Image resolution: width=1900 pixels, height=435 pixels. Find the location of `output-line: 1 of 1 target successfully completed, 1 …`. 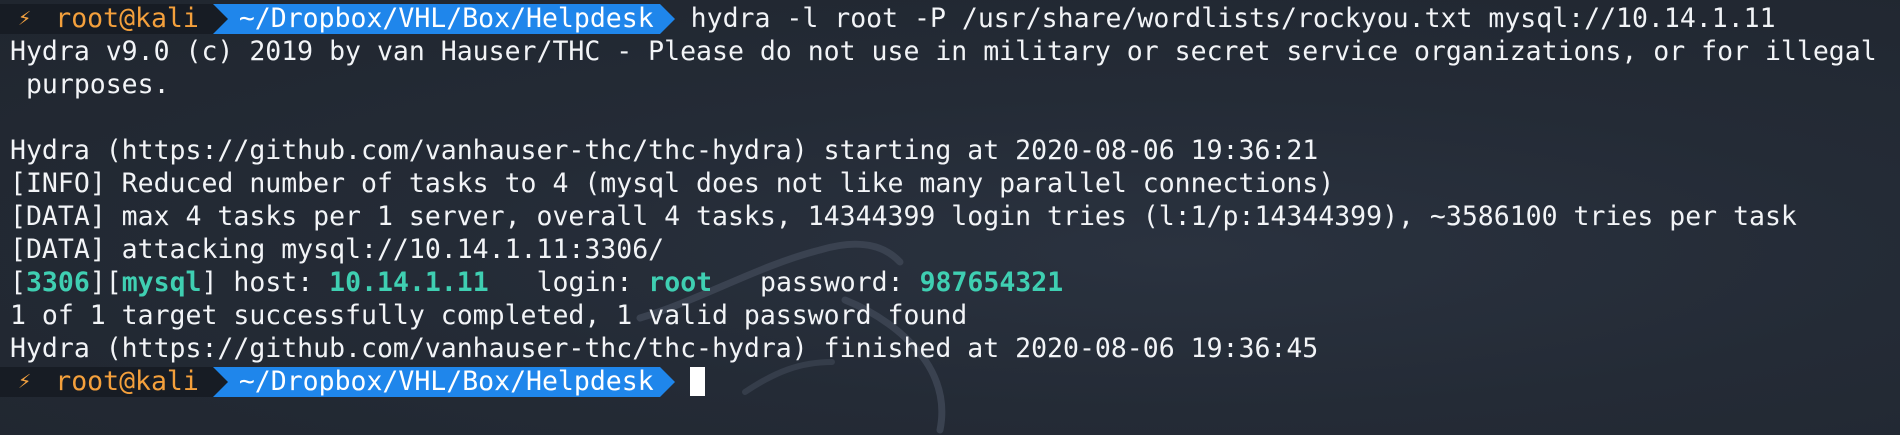

output-line: 1 of 1 target successfully completed, 1 … is located at coordinates (489, 315).